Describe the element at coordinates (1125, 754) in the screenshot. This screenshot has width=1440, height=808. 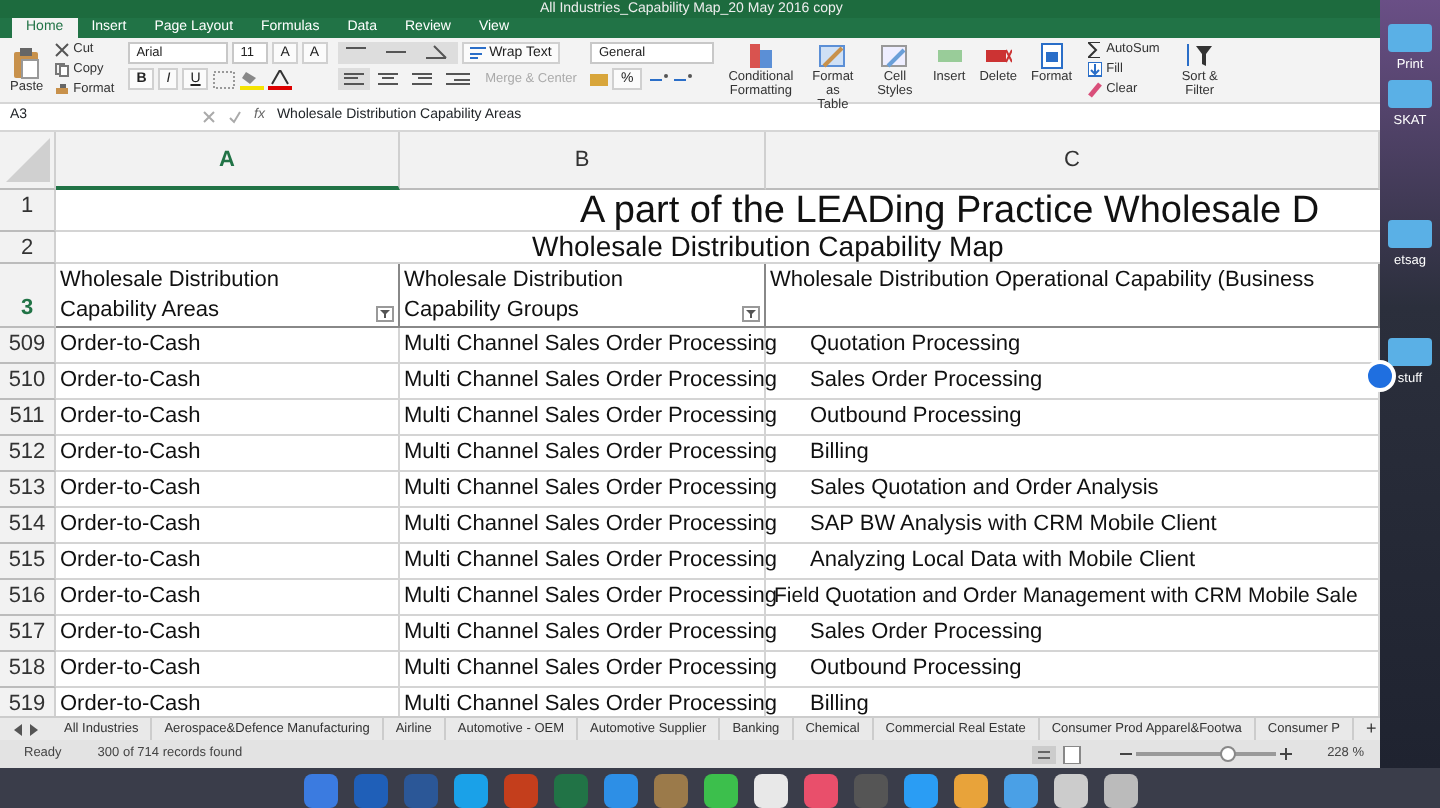
I see `zoom-out-icon` at that location.